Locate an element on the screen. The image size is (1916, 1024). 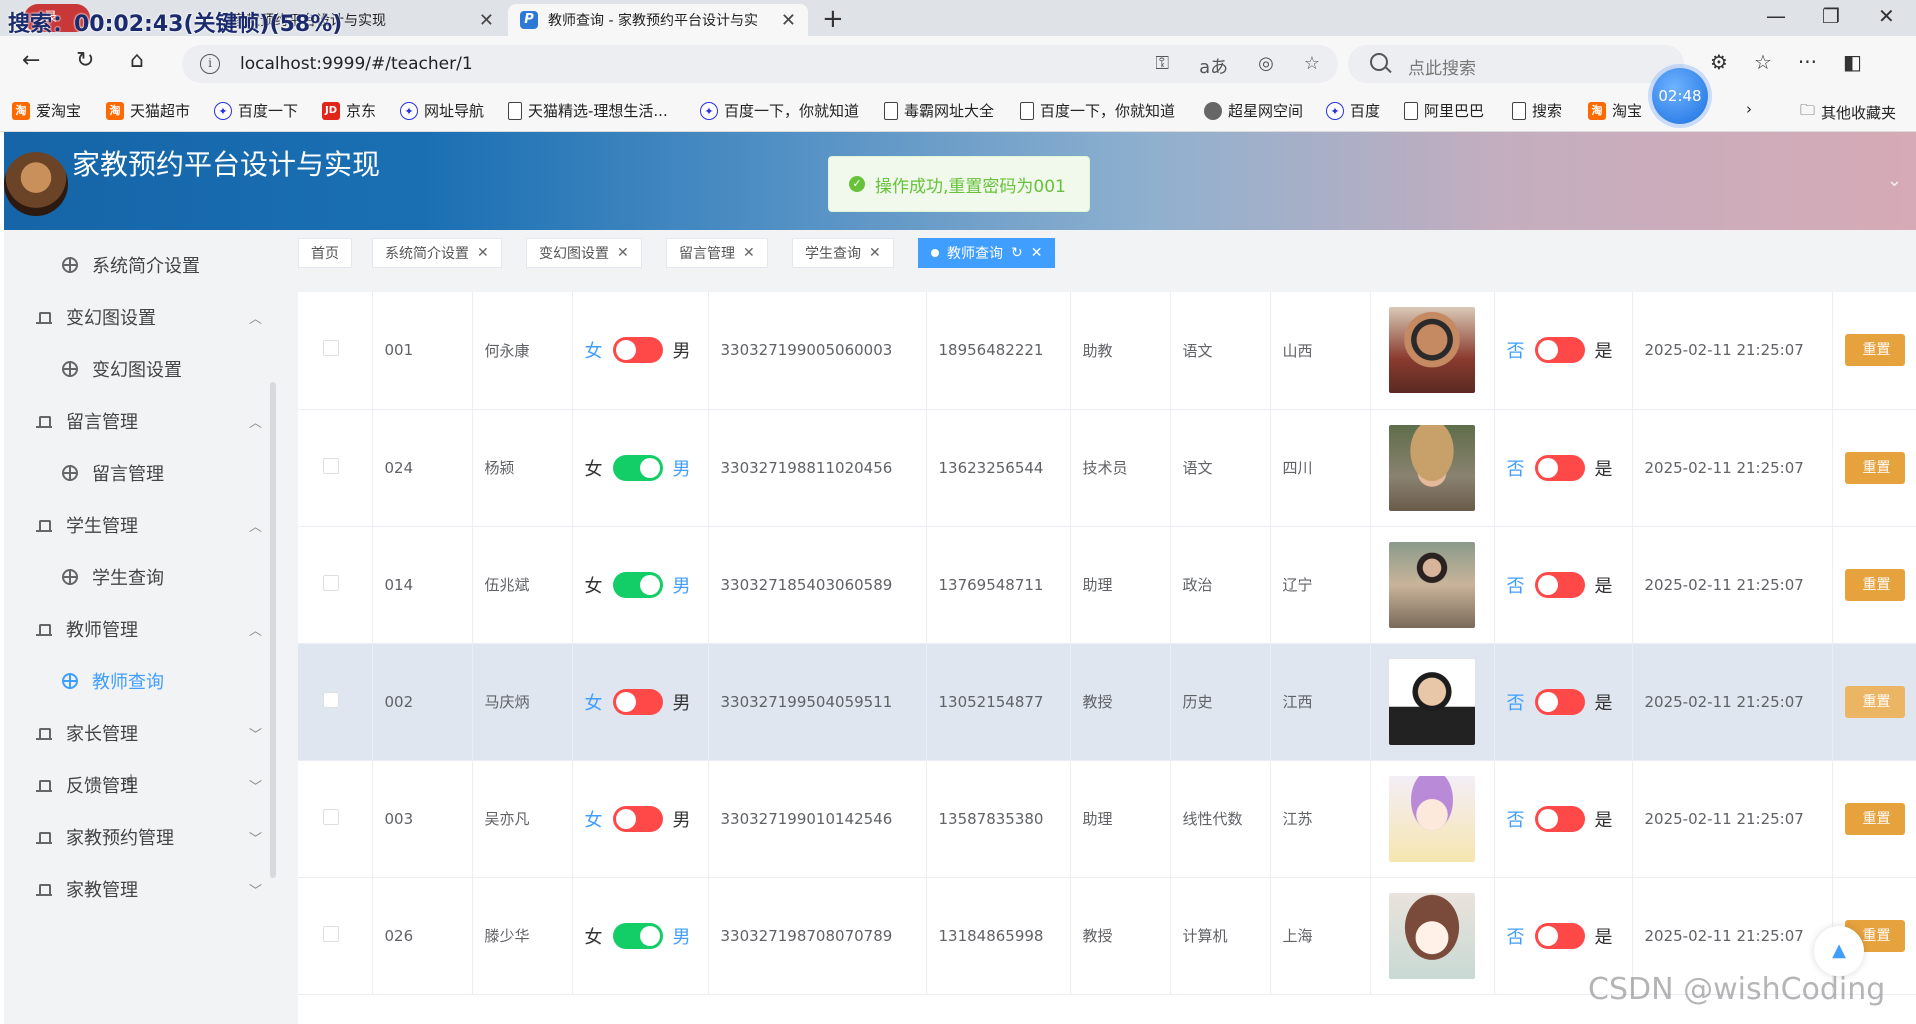
sidebar-group-tutoring: 家教管理 ﹀ is located at coordinates (149, 889).